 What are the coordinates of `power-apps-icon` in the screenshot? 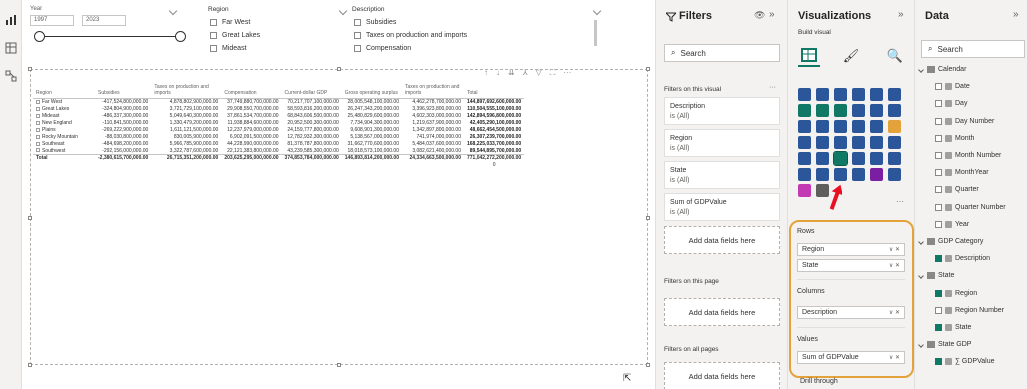 It's located at (876, 174).